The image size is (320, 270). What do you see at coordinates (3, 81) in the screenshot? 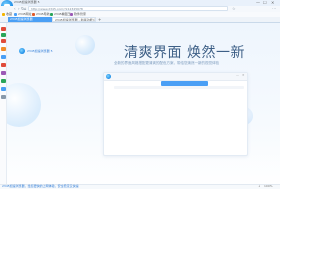
I see `calendar-icon` at bounding box center [3, 81].